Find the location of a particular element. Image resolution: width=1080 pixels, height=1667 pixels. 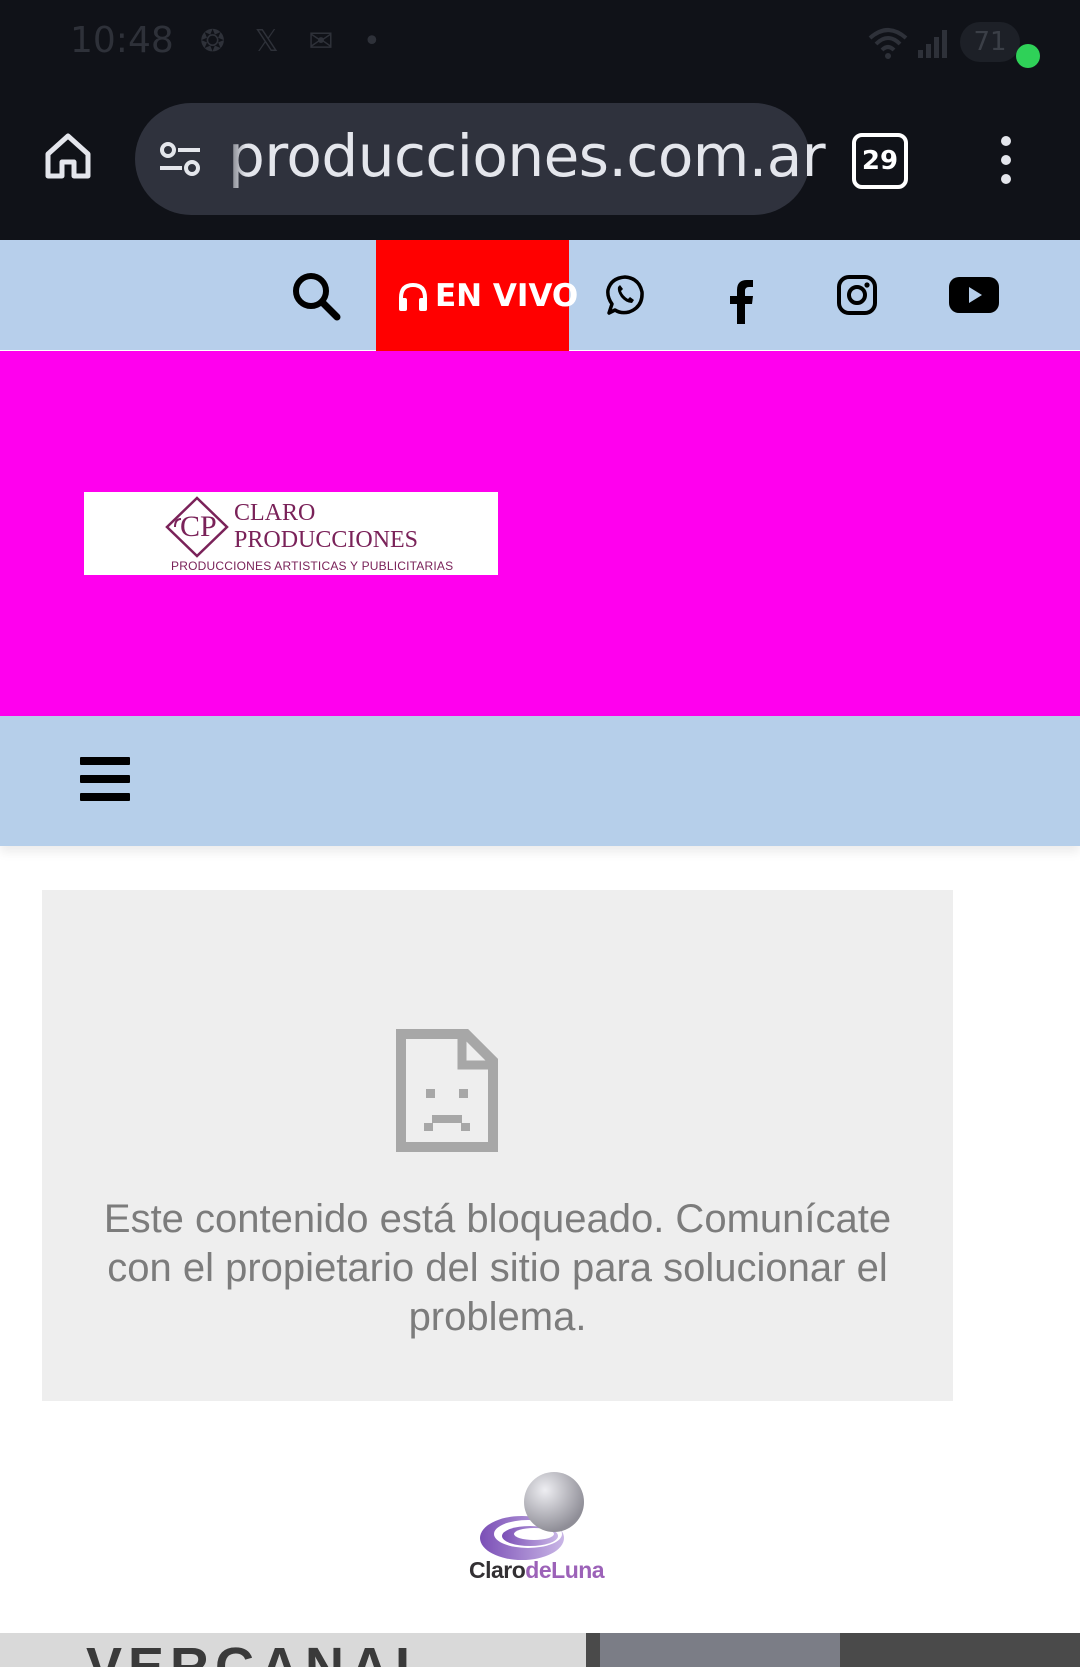

privacy-indicator-dot is located at coordinates (1028, 56).